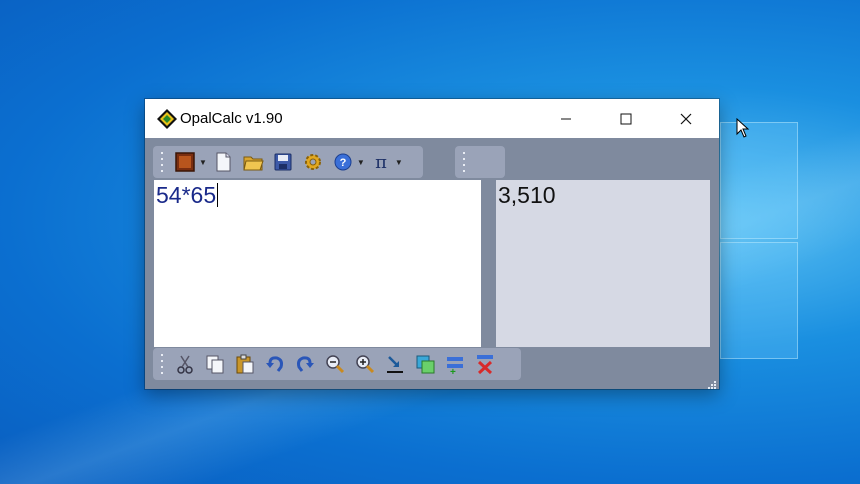  What do you see at coordinates (566, 118) in the screenshot?
I see `minimize-button` at bounding box center [566, 118].